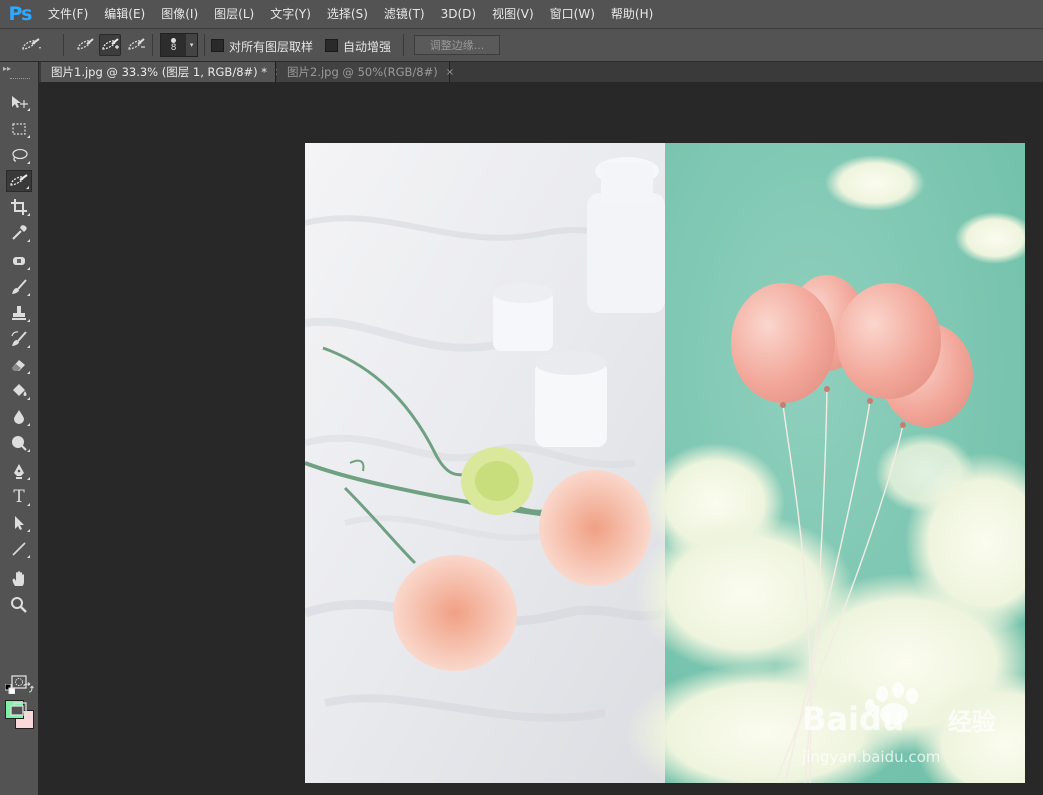 The width and height of the screenshot is (1043, 795). I want to click on type-tool: T, so click(19, 497).